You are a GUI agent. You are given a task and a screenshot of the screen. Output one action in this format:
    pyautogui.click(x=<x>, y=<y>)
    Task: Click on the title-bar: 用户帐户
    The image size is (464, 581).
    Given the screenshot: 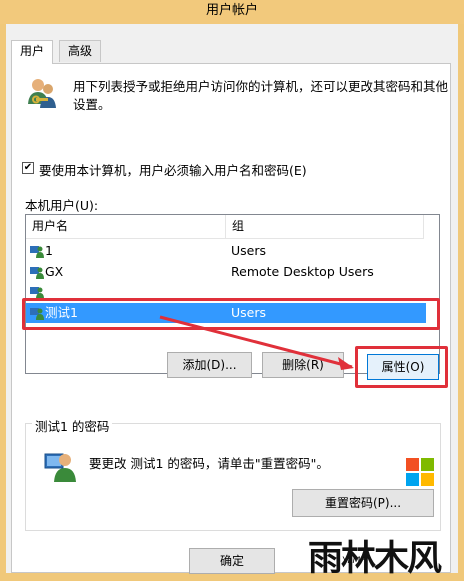 What is the action you would take?
    pyautogui.click(x=232, y=12)
    